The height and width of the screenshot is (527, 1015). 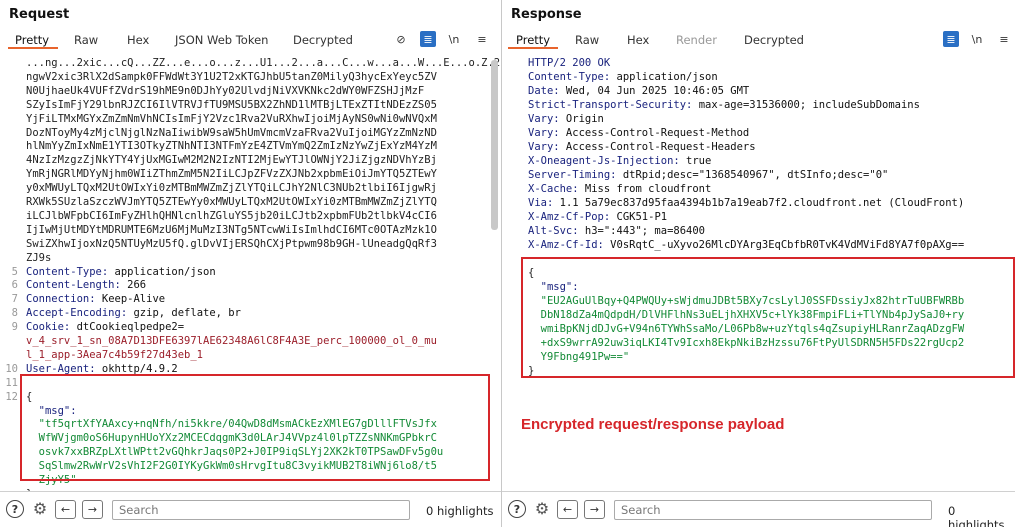 I want to click on tab-json-web-token: JSON Web Token, so click(x=221, y=40).